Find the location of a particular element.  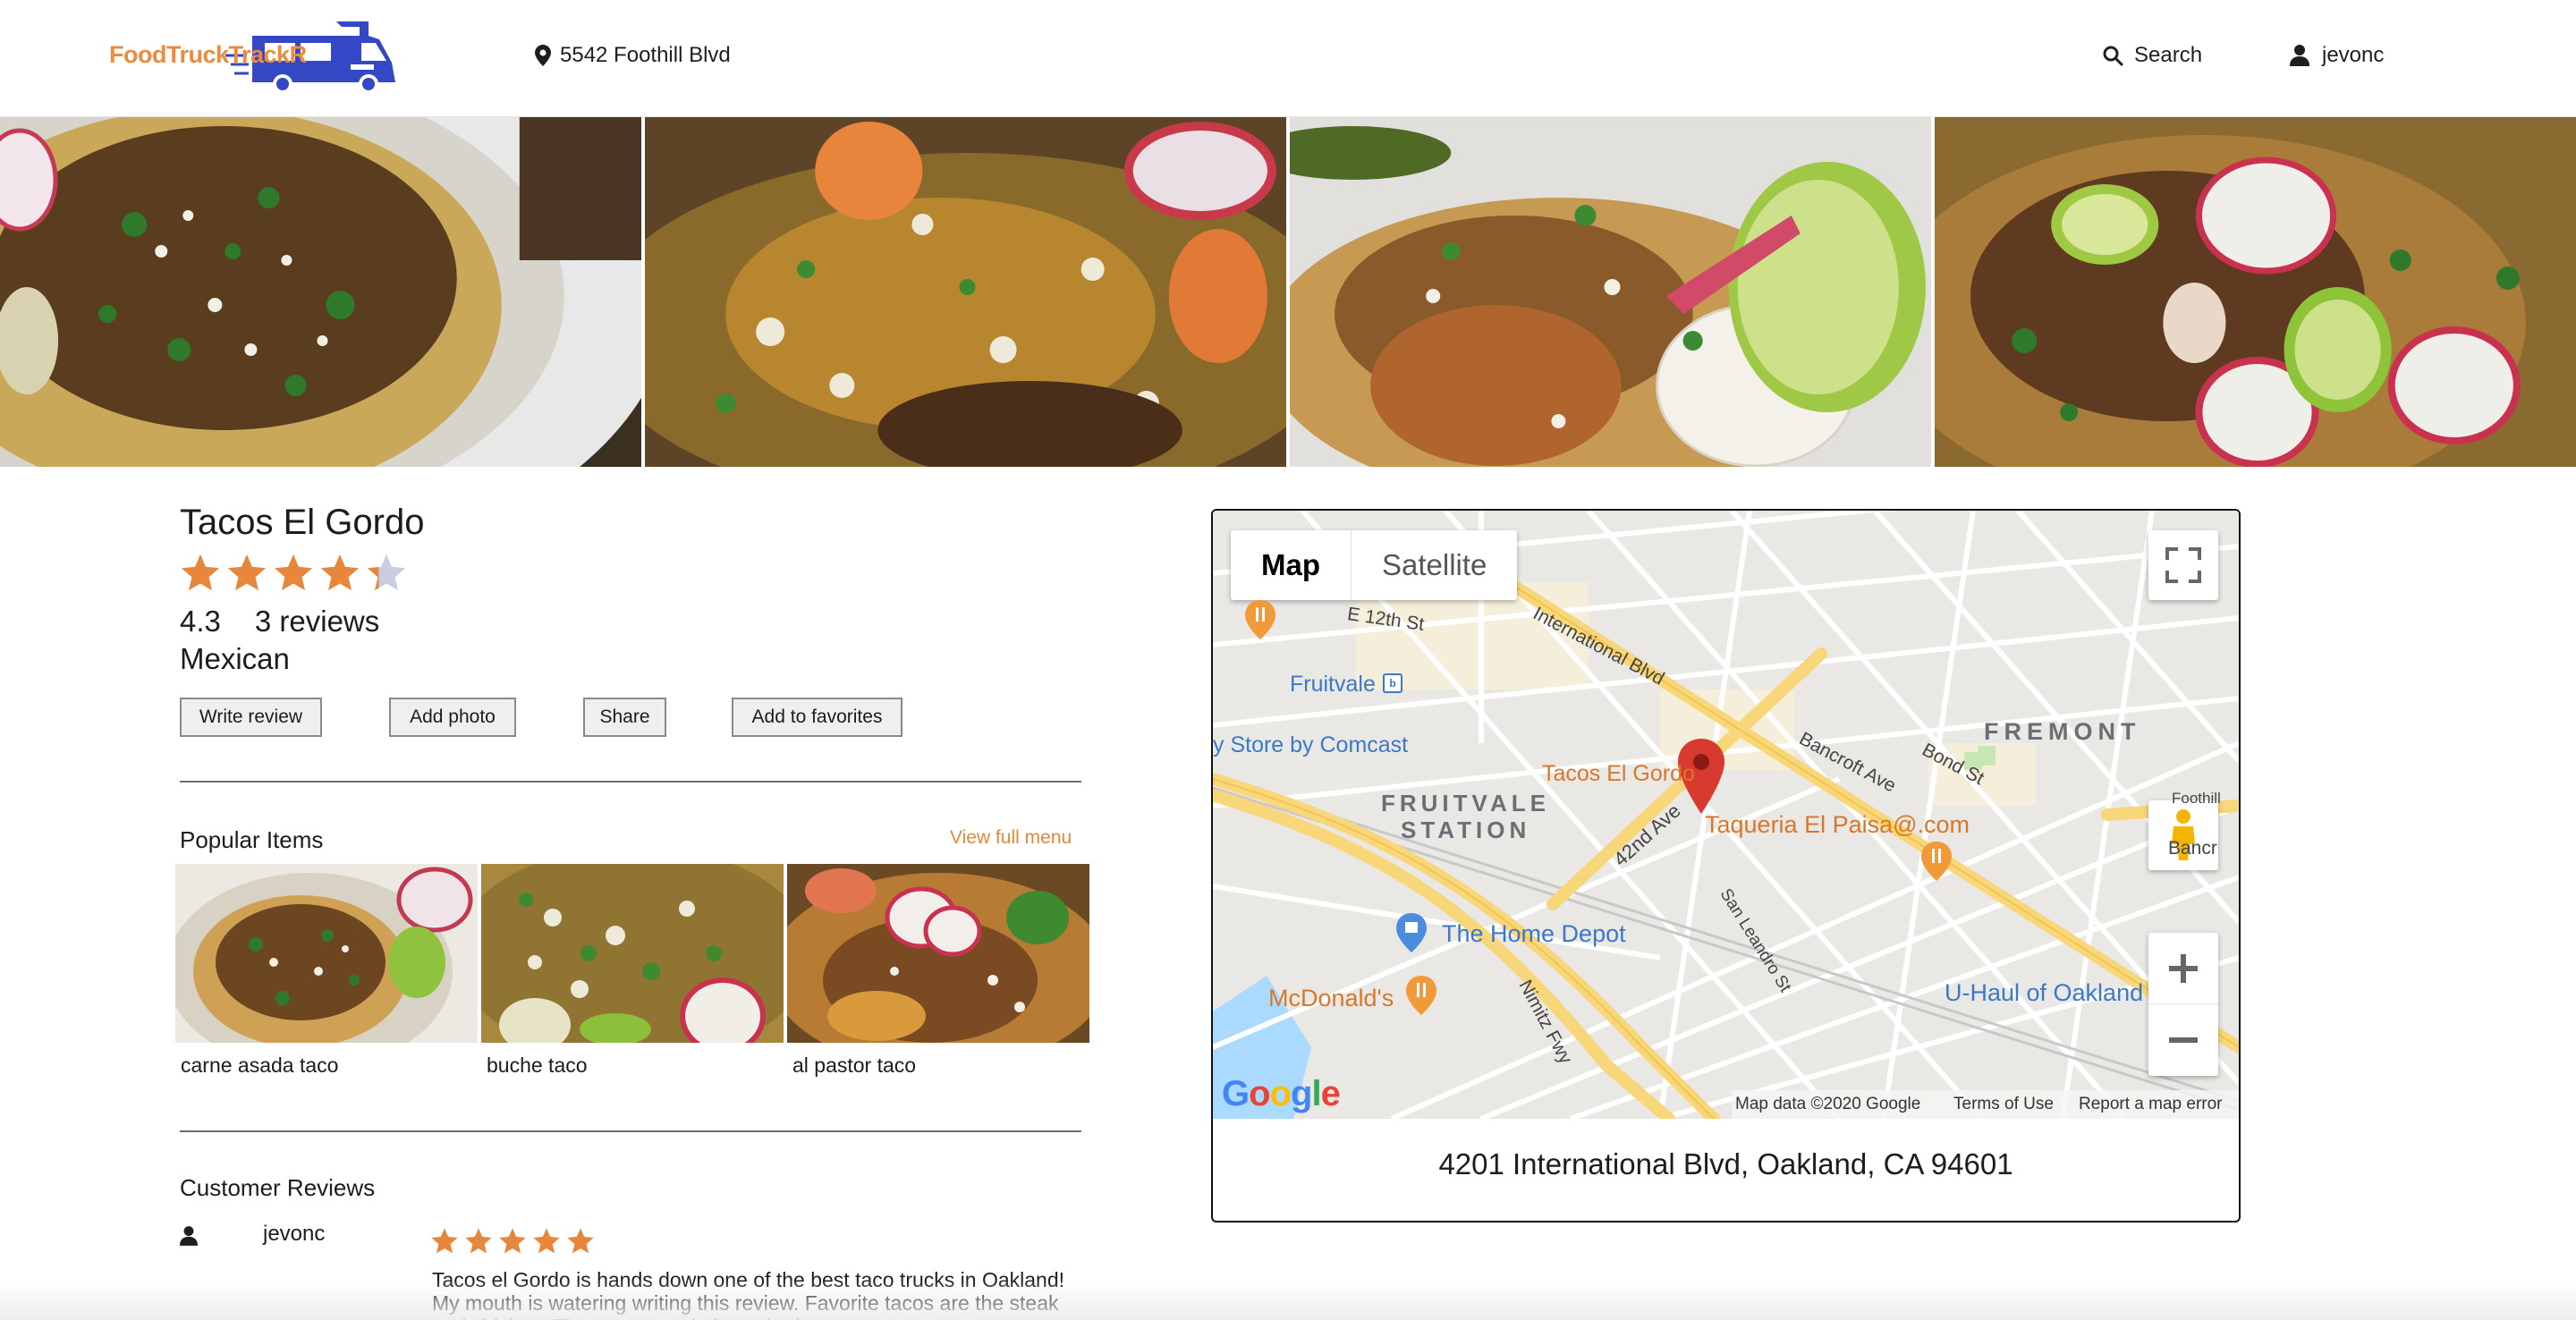

terms-of-use-link: Terms of Use is located at coordinates (2003, 1104).